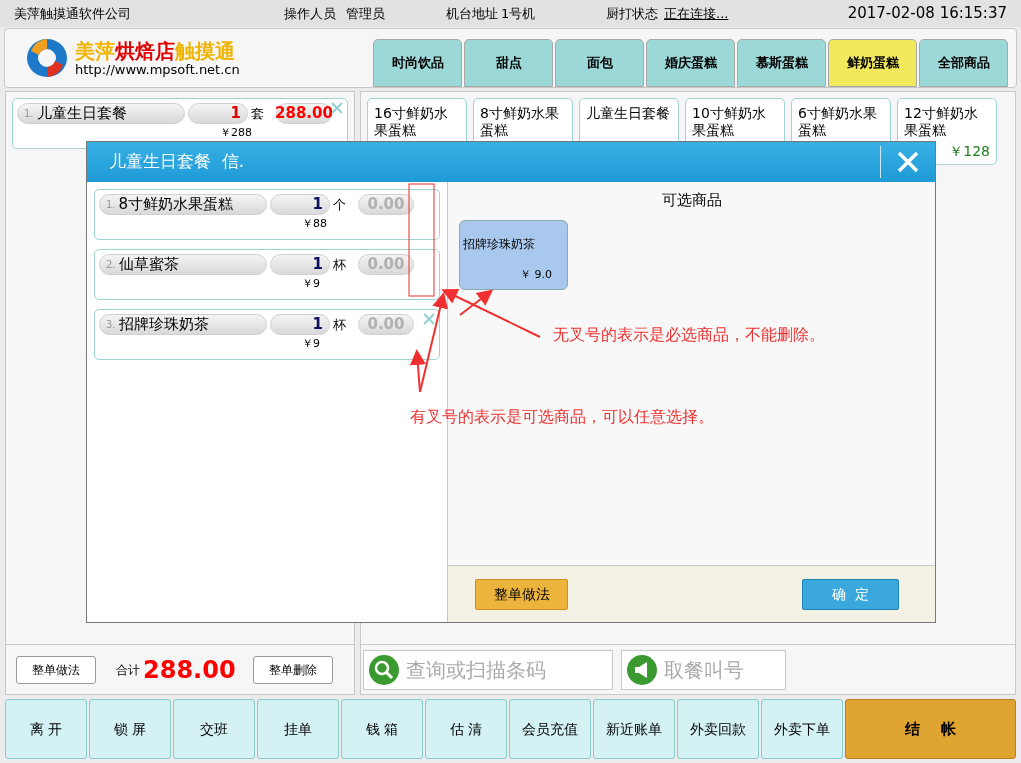 This screenshot has height=763, width=1021. I want to click on search-box: 查询或扫描条码, so click(488, 669).